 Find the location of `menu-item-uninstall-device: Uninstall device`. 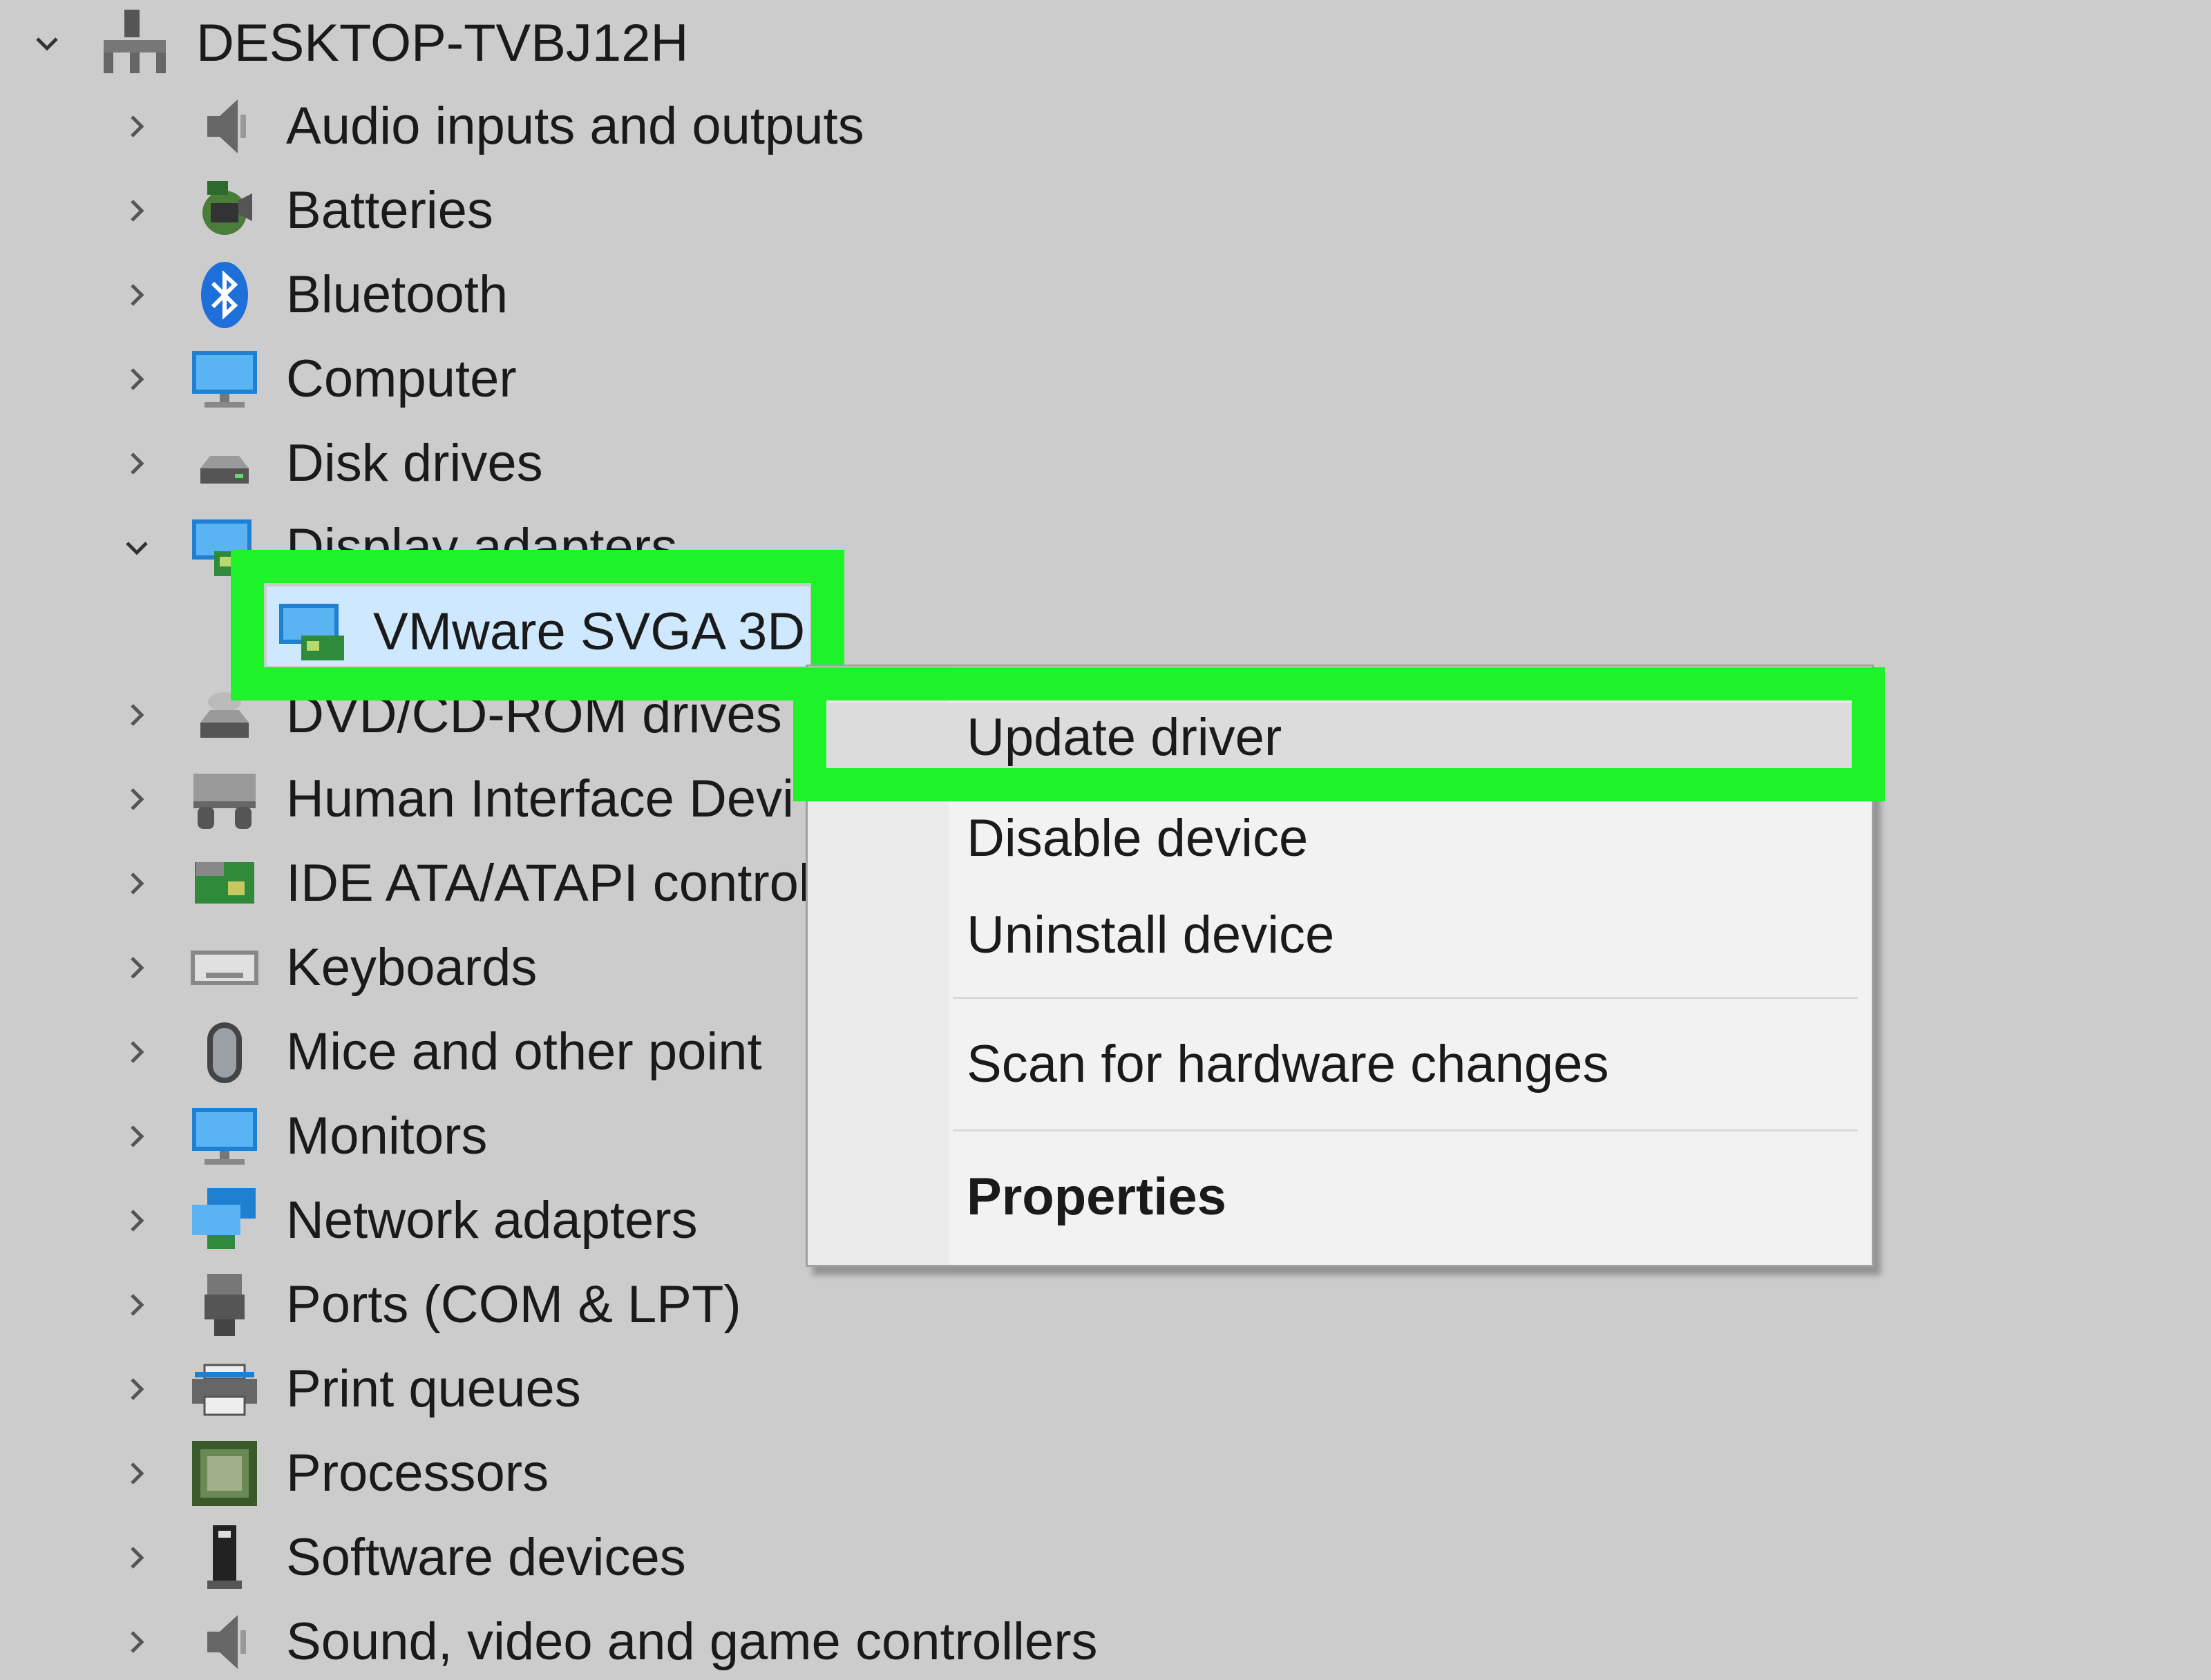

menu-item-uninstall-device: Uninstall device is located at coordinates (1340, 934).